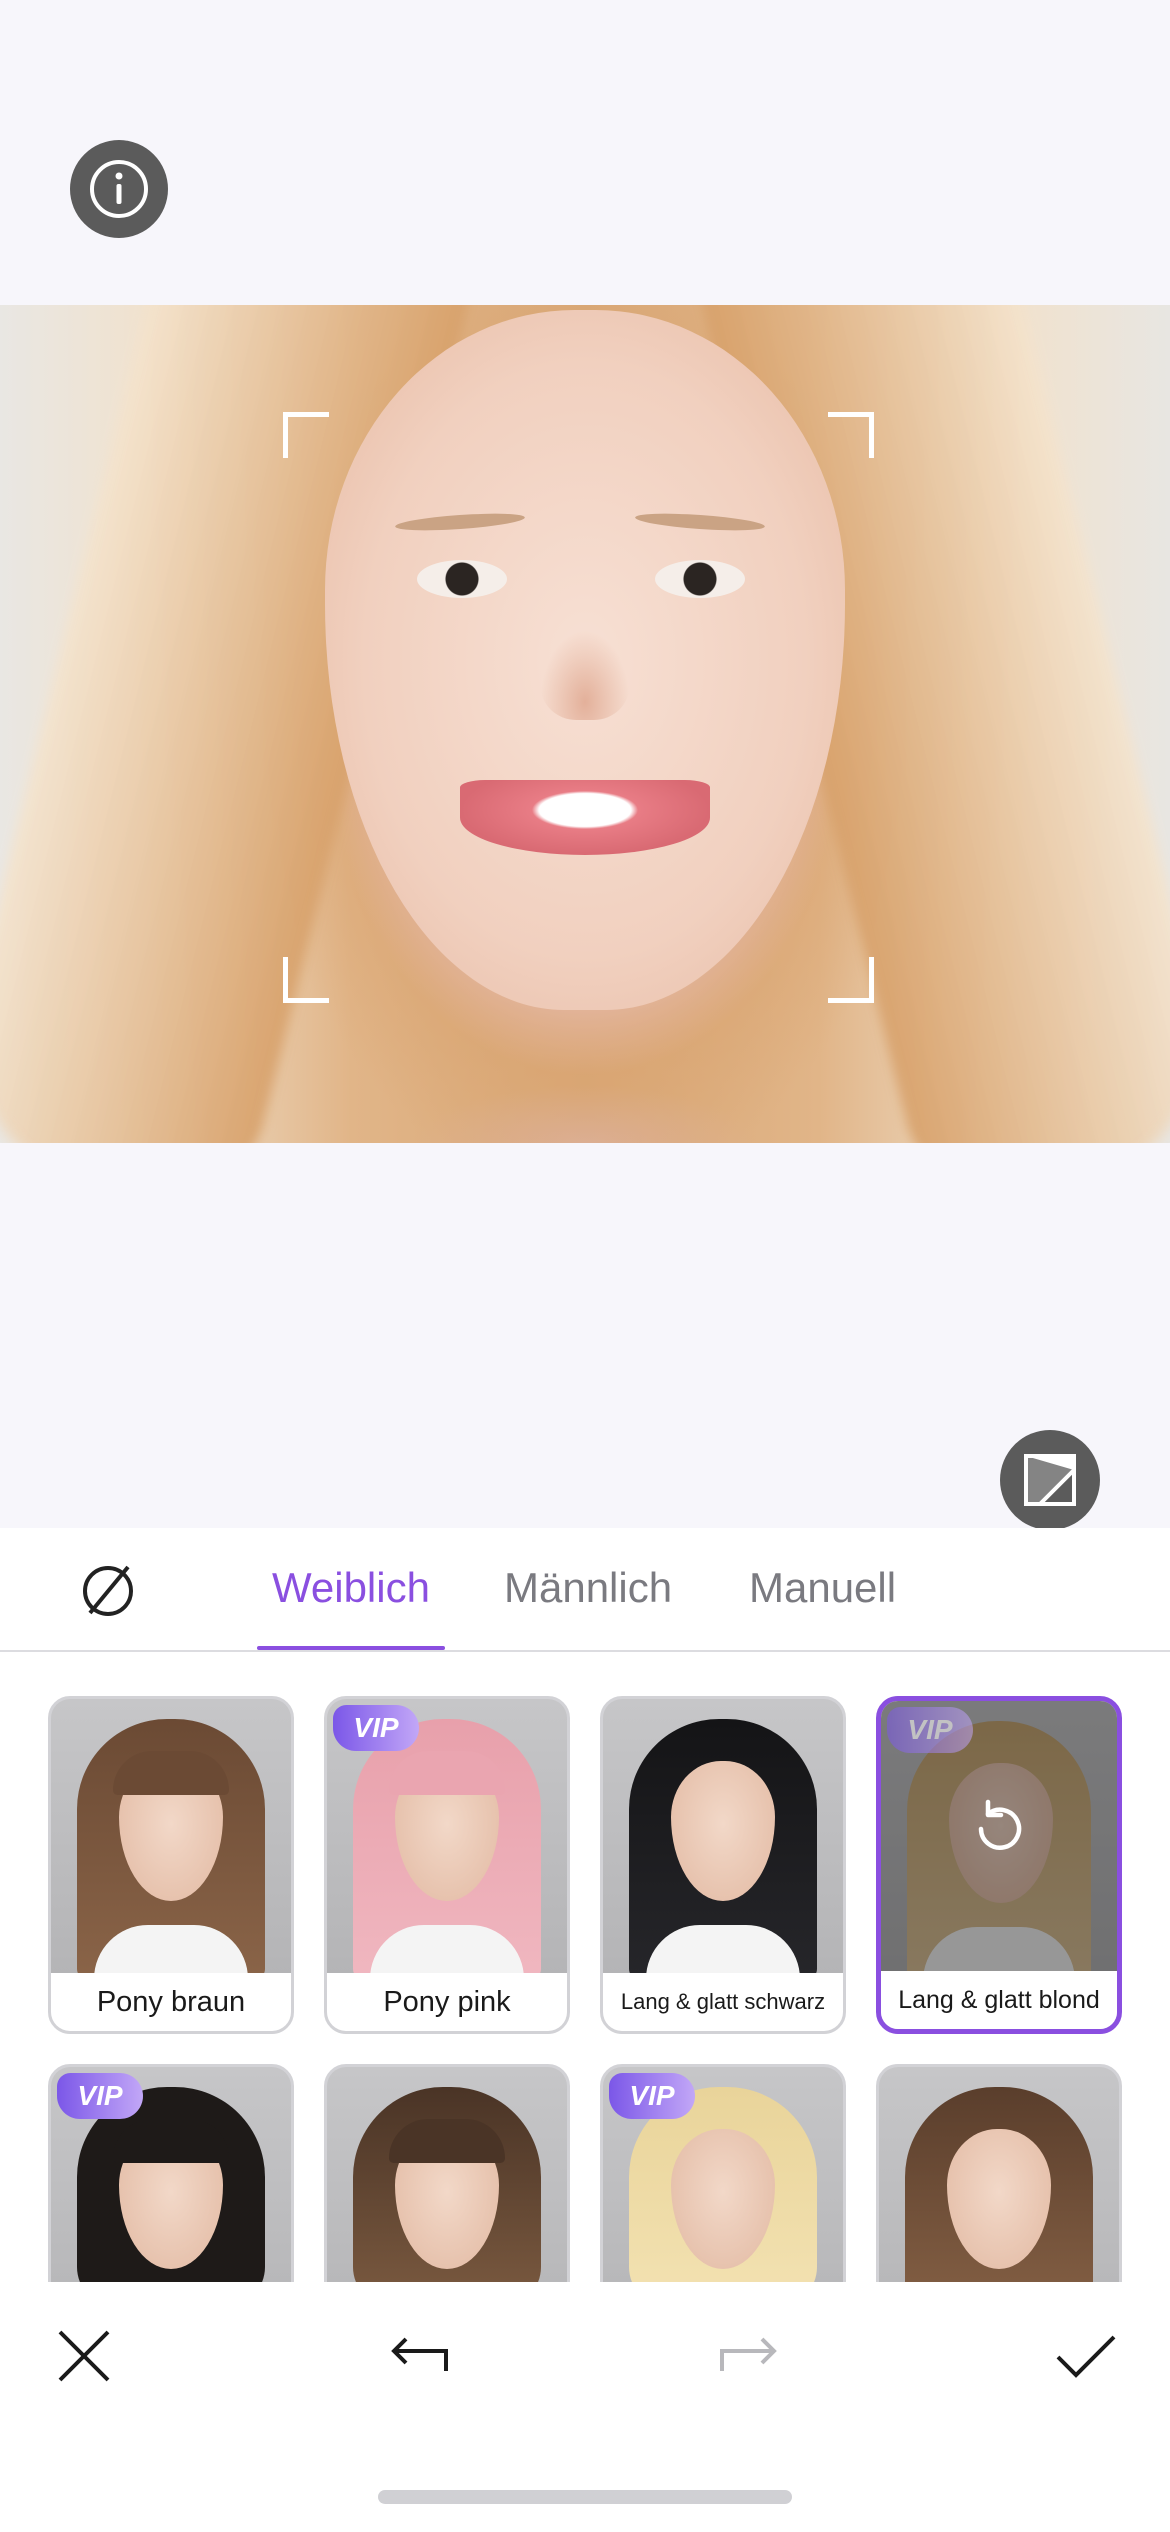 The width and height of the screenshot is (1170, 2532). I want to click on nose, so click(585, 675).